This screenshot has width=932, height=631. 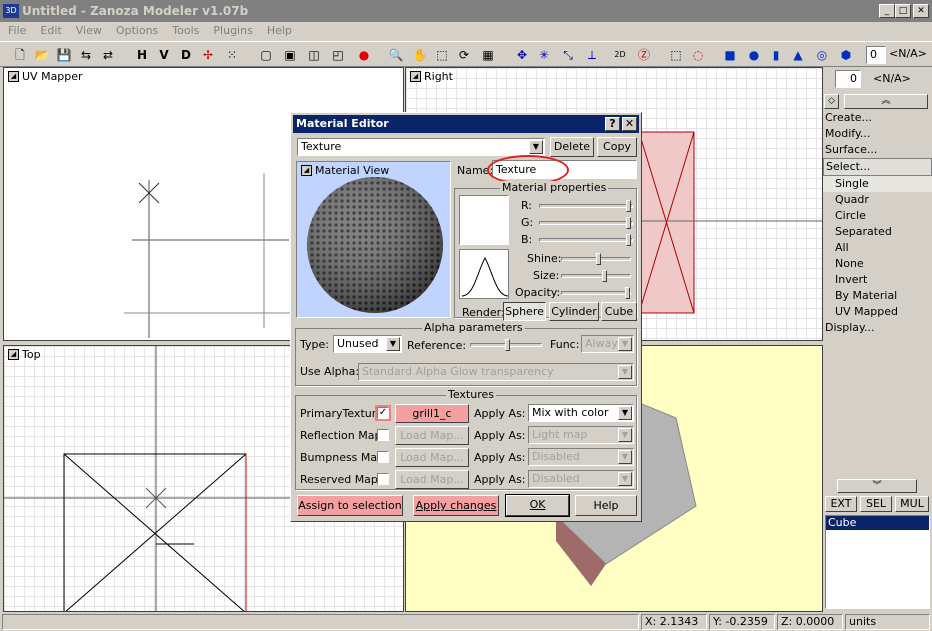 I want to click on tab-mul: MUL, so click(x=912, y=504).